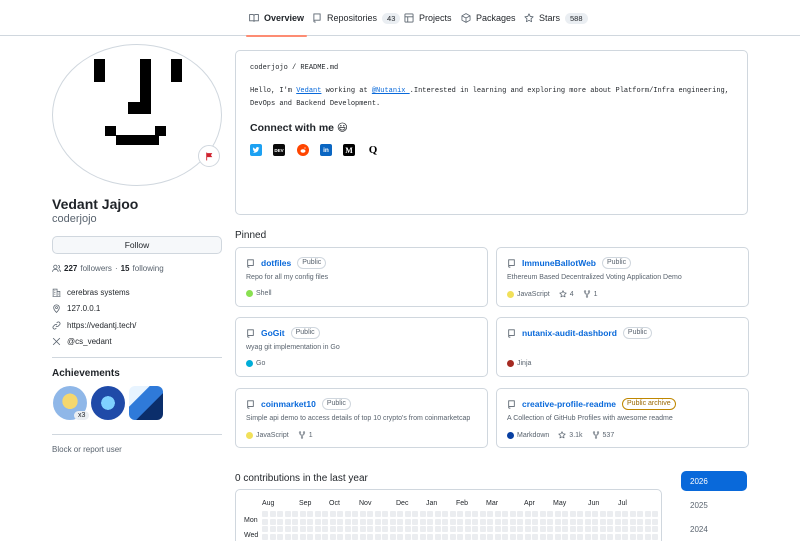 The image size is (800, 541). What do you see at coordinates (70, 268) in the screenshot?
I see `followers-count: 227` at bounding box center [70, 268].